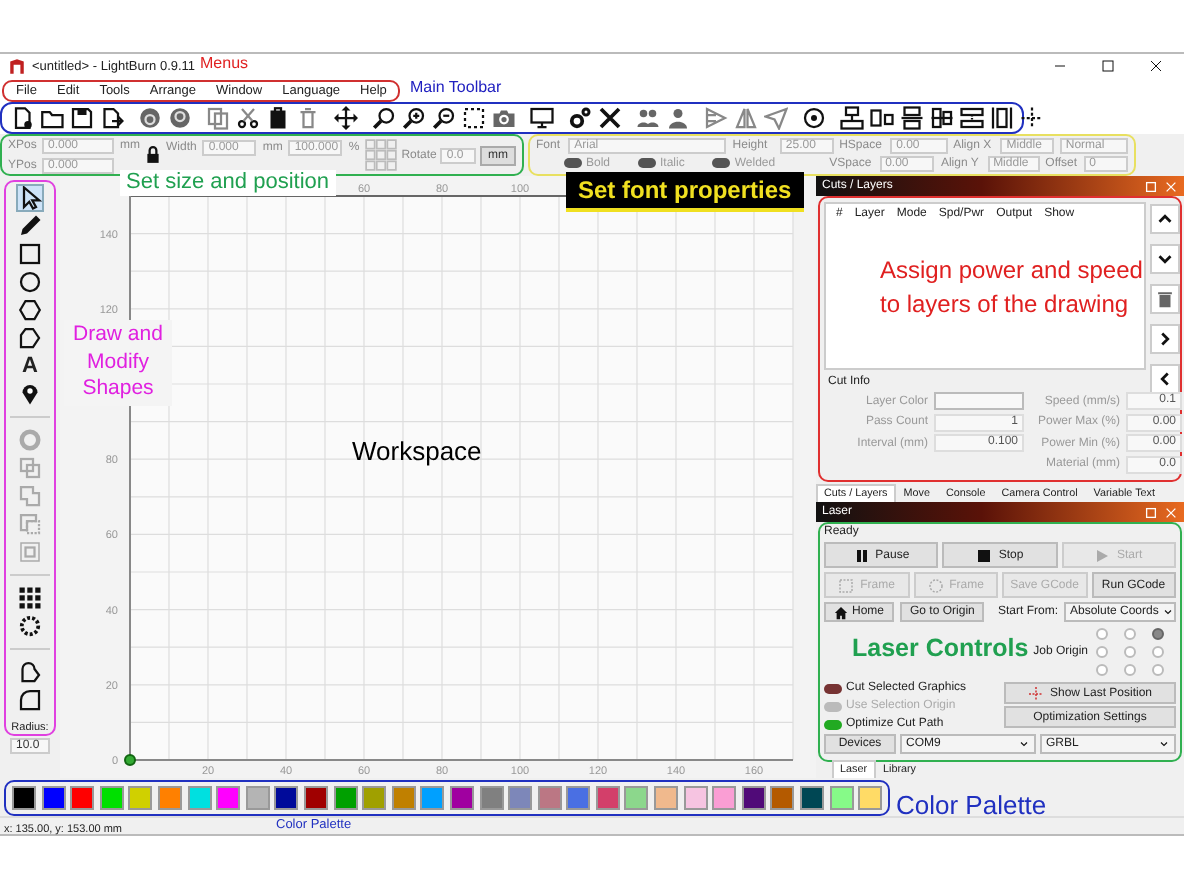 This screenshot has height=888, width=1184. What do you see at coordinates (456, 88) in the screenshot?
I see `annotation-overlay: Main Toolbar` at bounding box center [456, 88].